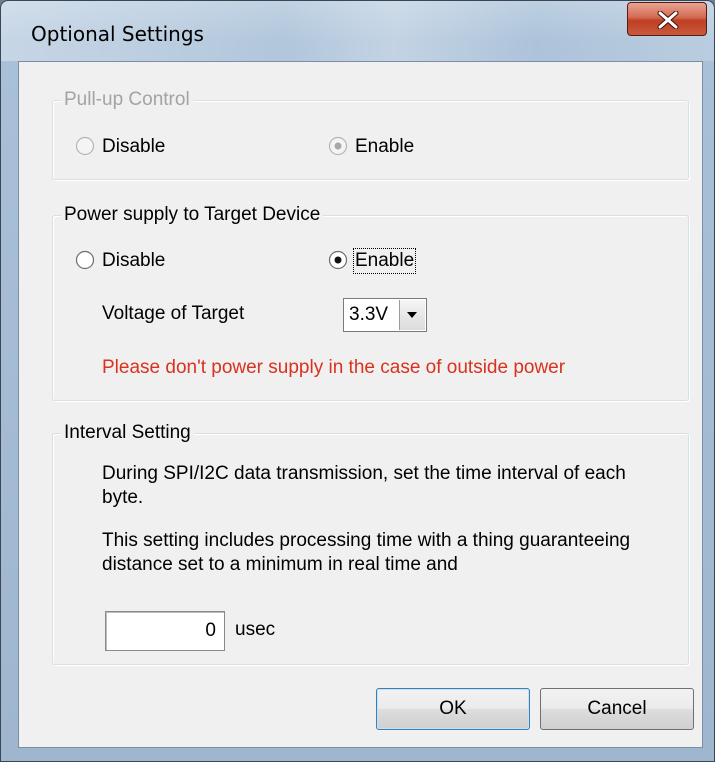 Image resolution: width=715 pixels, height=762 pixels. I want to click on voltage-label: Voltage of Target, so click(173, 313).